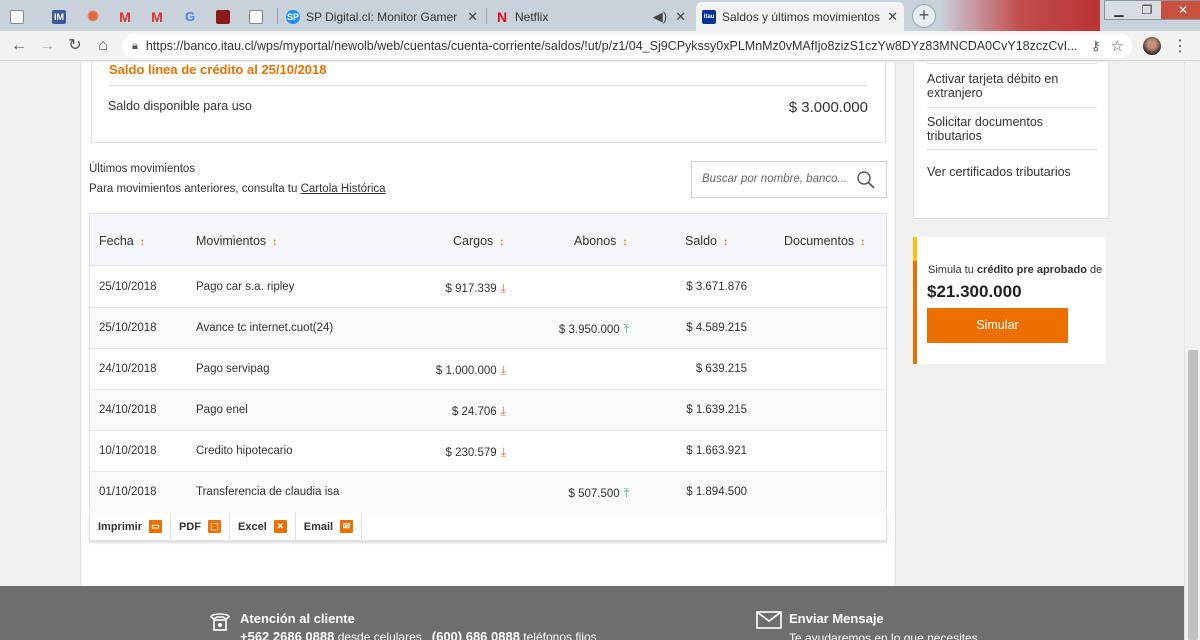  Describe the element at coordinates (244, 451) in the screenshot. I see `cell-movimiento: Credito hipotecario` at that location.